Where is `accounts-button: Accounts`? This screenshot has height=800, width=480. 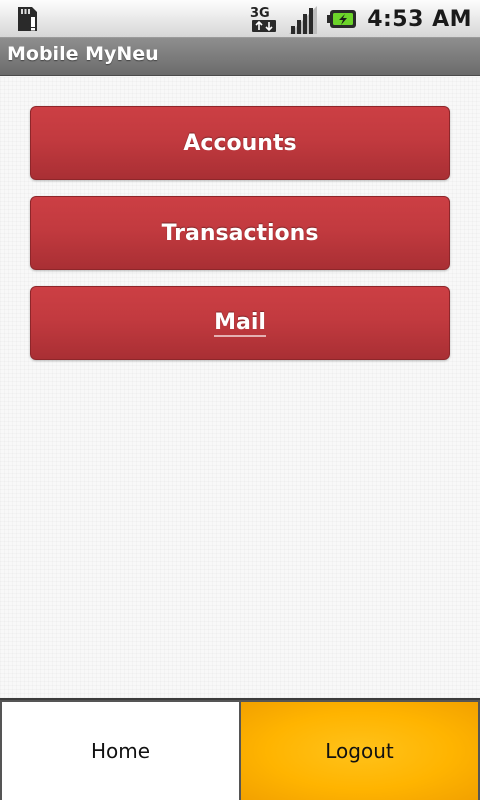 accounts-button: Accounts is located at coordinates (240, 143).